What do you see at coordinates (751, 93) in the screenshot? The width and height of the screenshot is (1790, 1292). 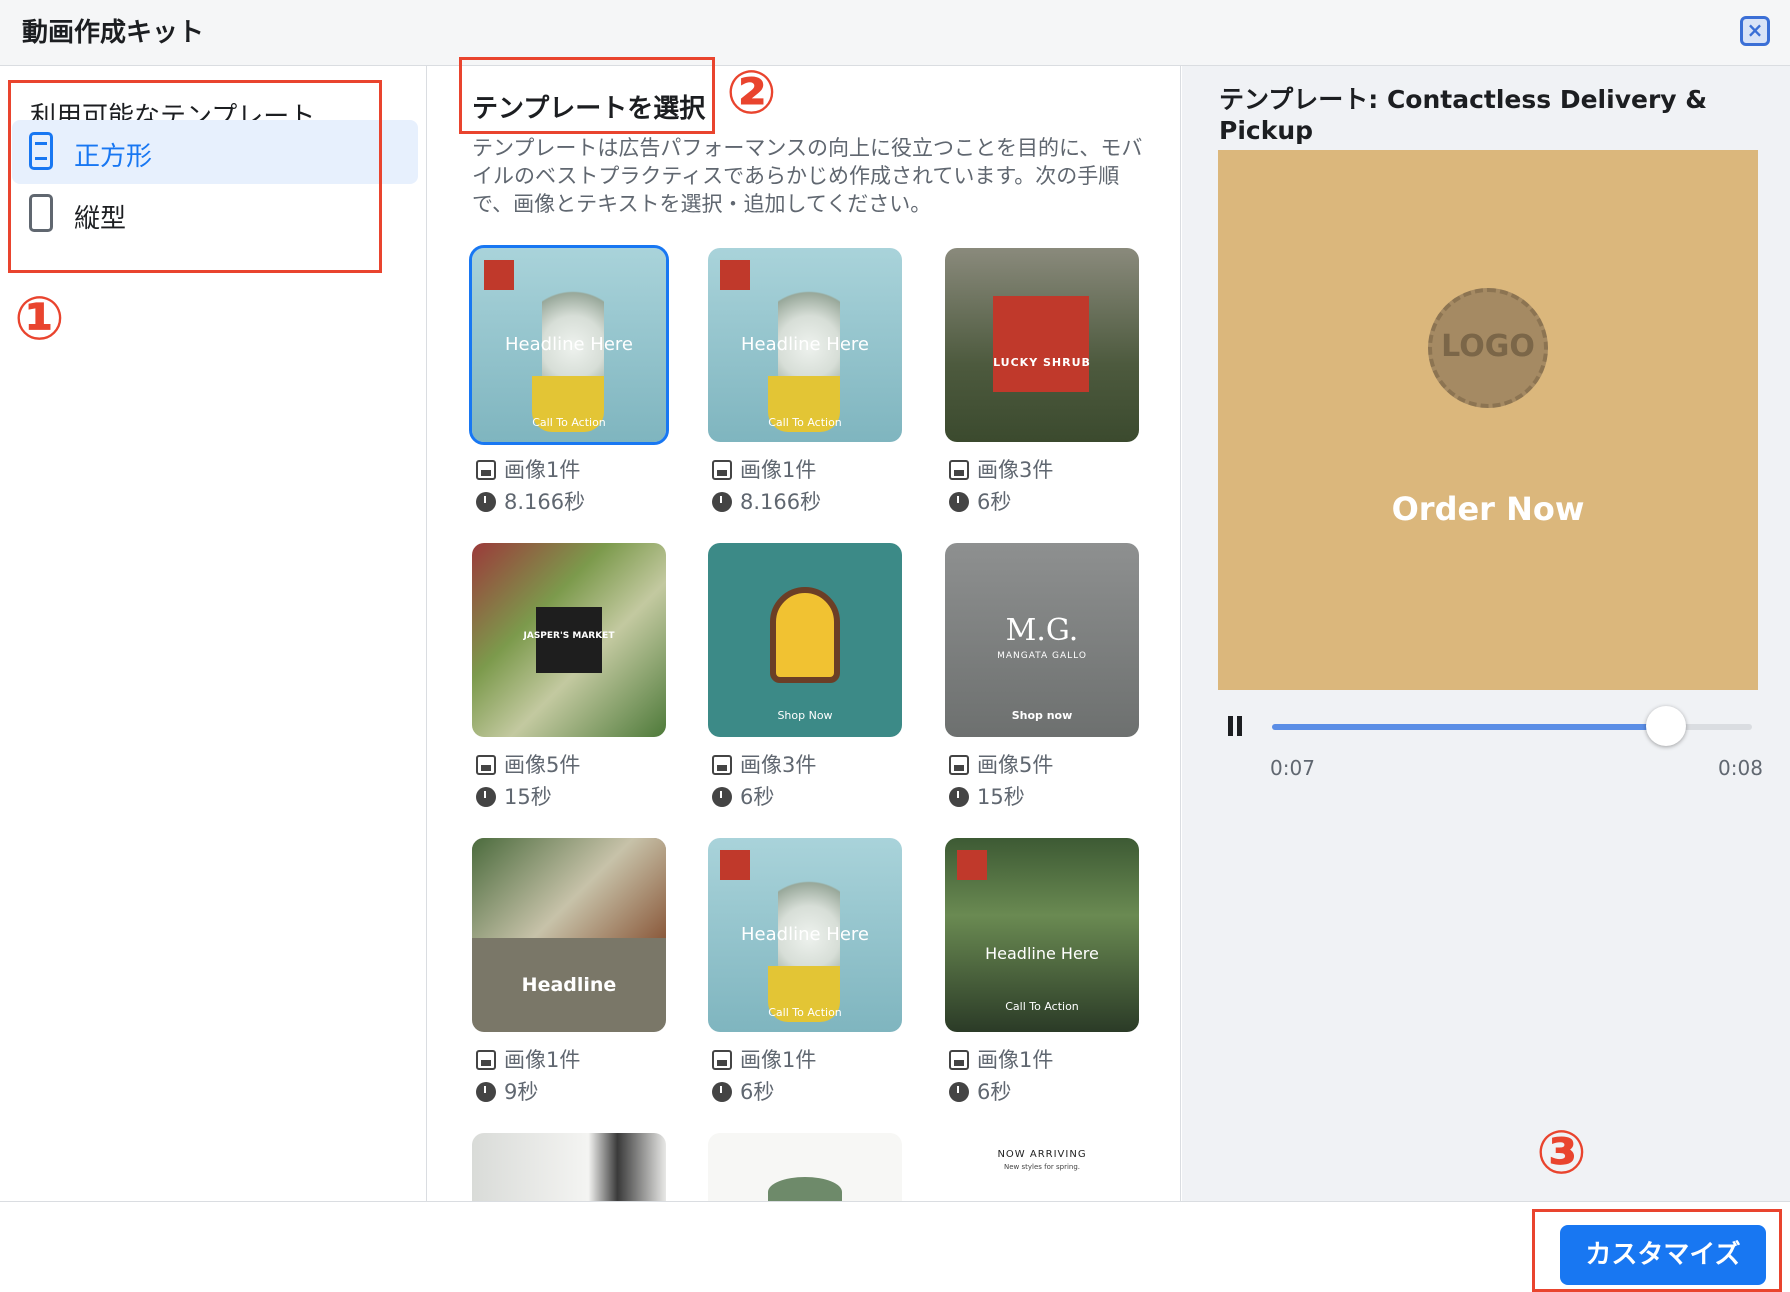 I see `annotation-number-2: ②` at bounding box center [751, 93].